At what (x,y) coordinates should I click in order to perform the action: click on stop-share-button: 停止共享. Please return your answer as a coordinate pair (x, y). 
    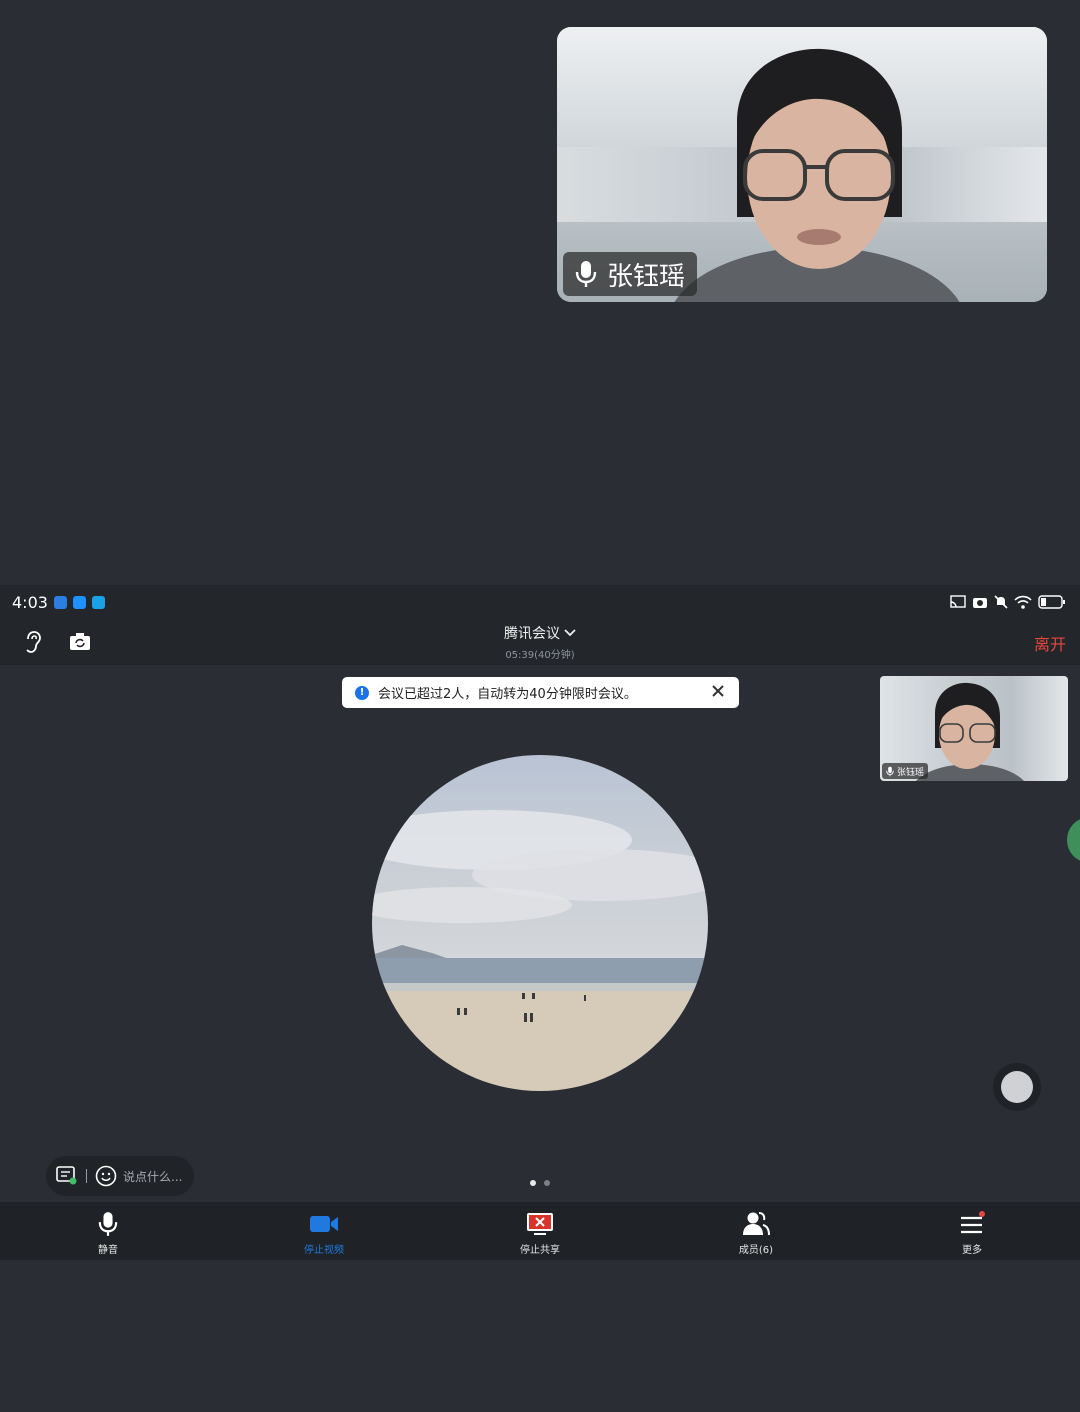
    Looking at the image, I should click on (540, 1233).